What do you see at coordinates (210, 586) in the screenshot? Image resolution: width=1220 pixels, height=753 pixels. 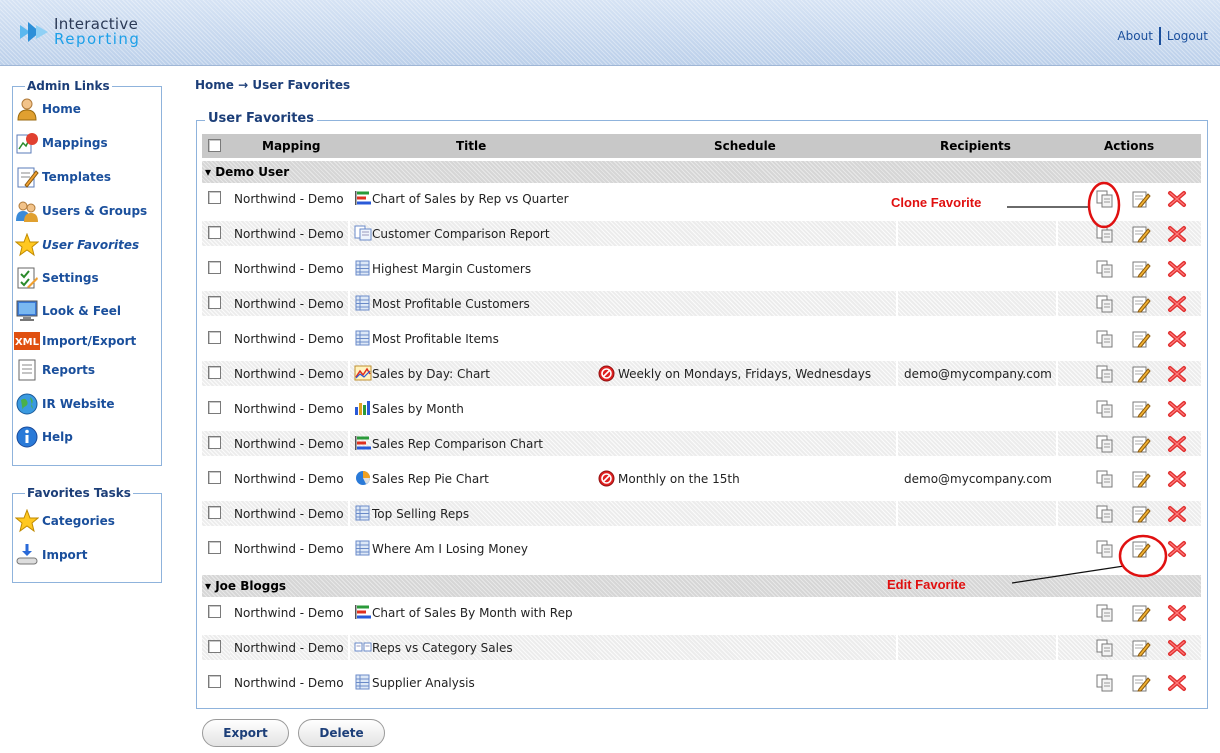 I see `collapse-triangle-icon: ▾` at bounding box center [210, 586].